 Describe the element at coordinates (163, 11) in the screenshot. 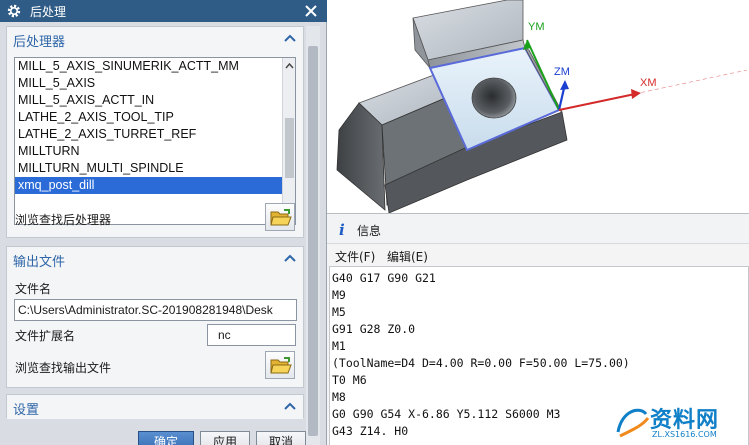

I see `dialog-titlebar: 后处理` at that location.